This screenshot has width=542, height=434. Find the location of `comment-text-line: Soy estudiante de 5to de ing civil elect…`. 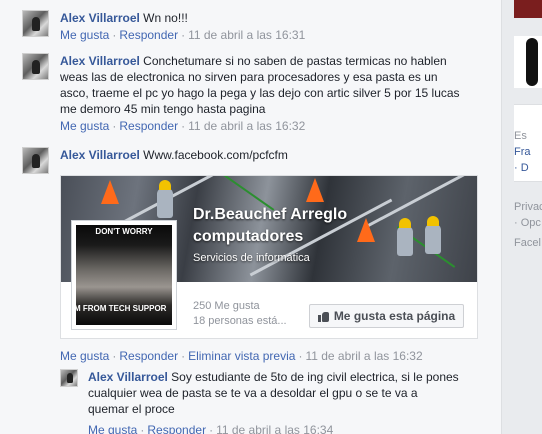

comment-text-line: Soy estudiante de 5to de ing civil elect… is located at coordinates (315, 377).